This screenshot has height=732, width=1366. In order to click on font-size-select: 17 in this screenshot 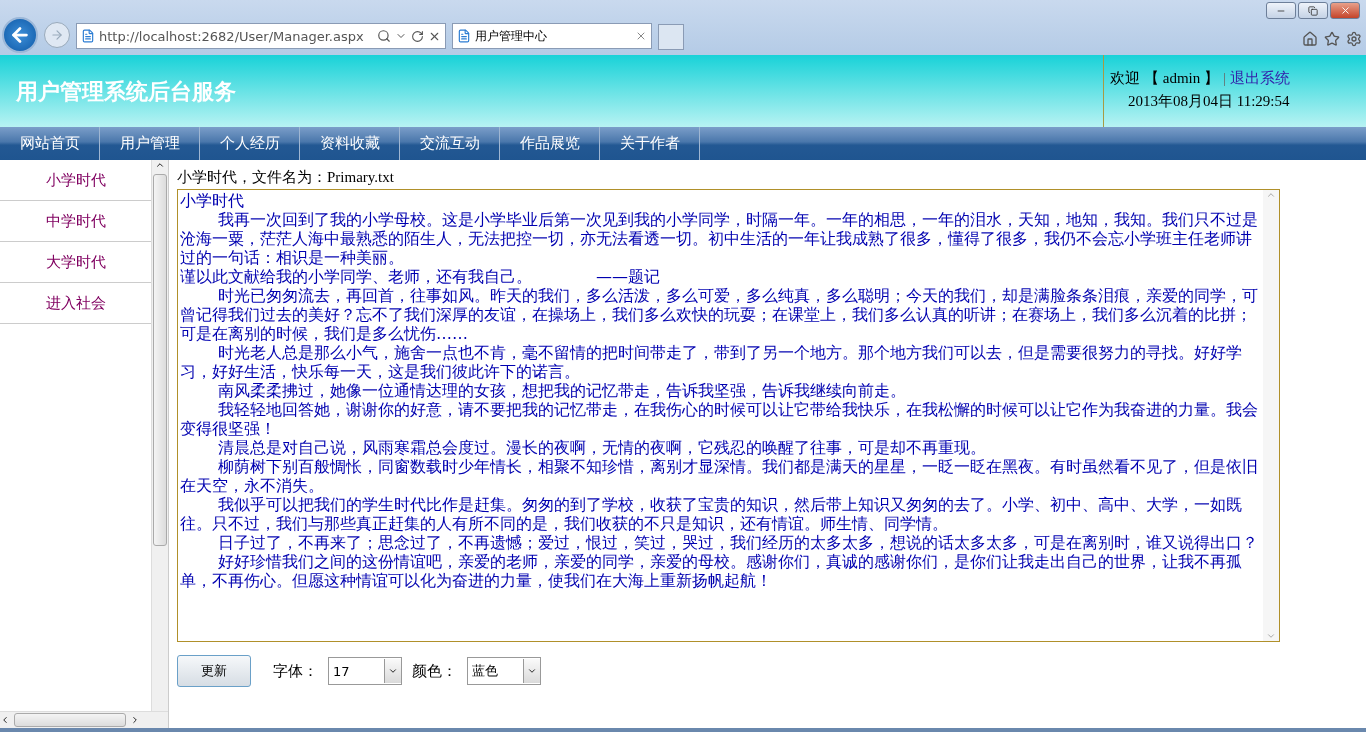, I will do `click(365, 671)`.